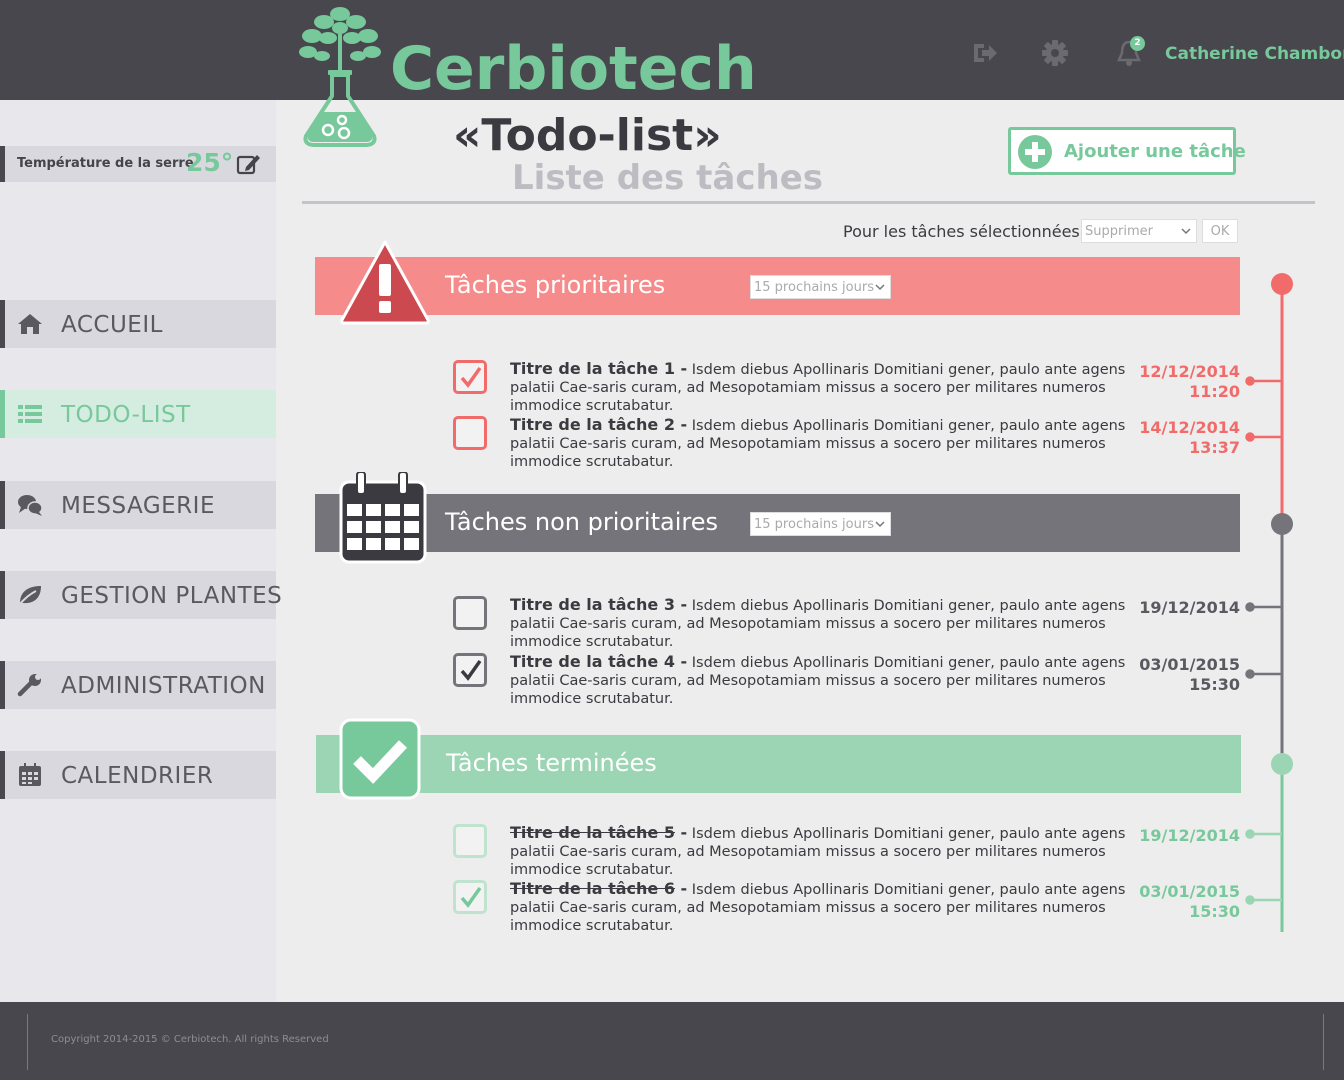 This screenshot has height=1080, width=1344. I want to click on notification-badge: 2, so click(1137, 43).